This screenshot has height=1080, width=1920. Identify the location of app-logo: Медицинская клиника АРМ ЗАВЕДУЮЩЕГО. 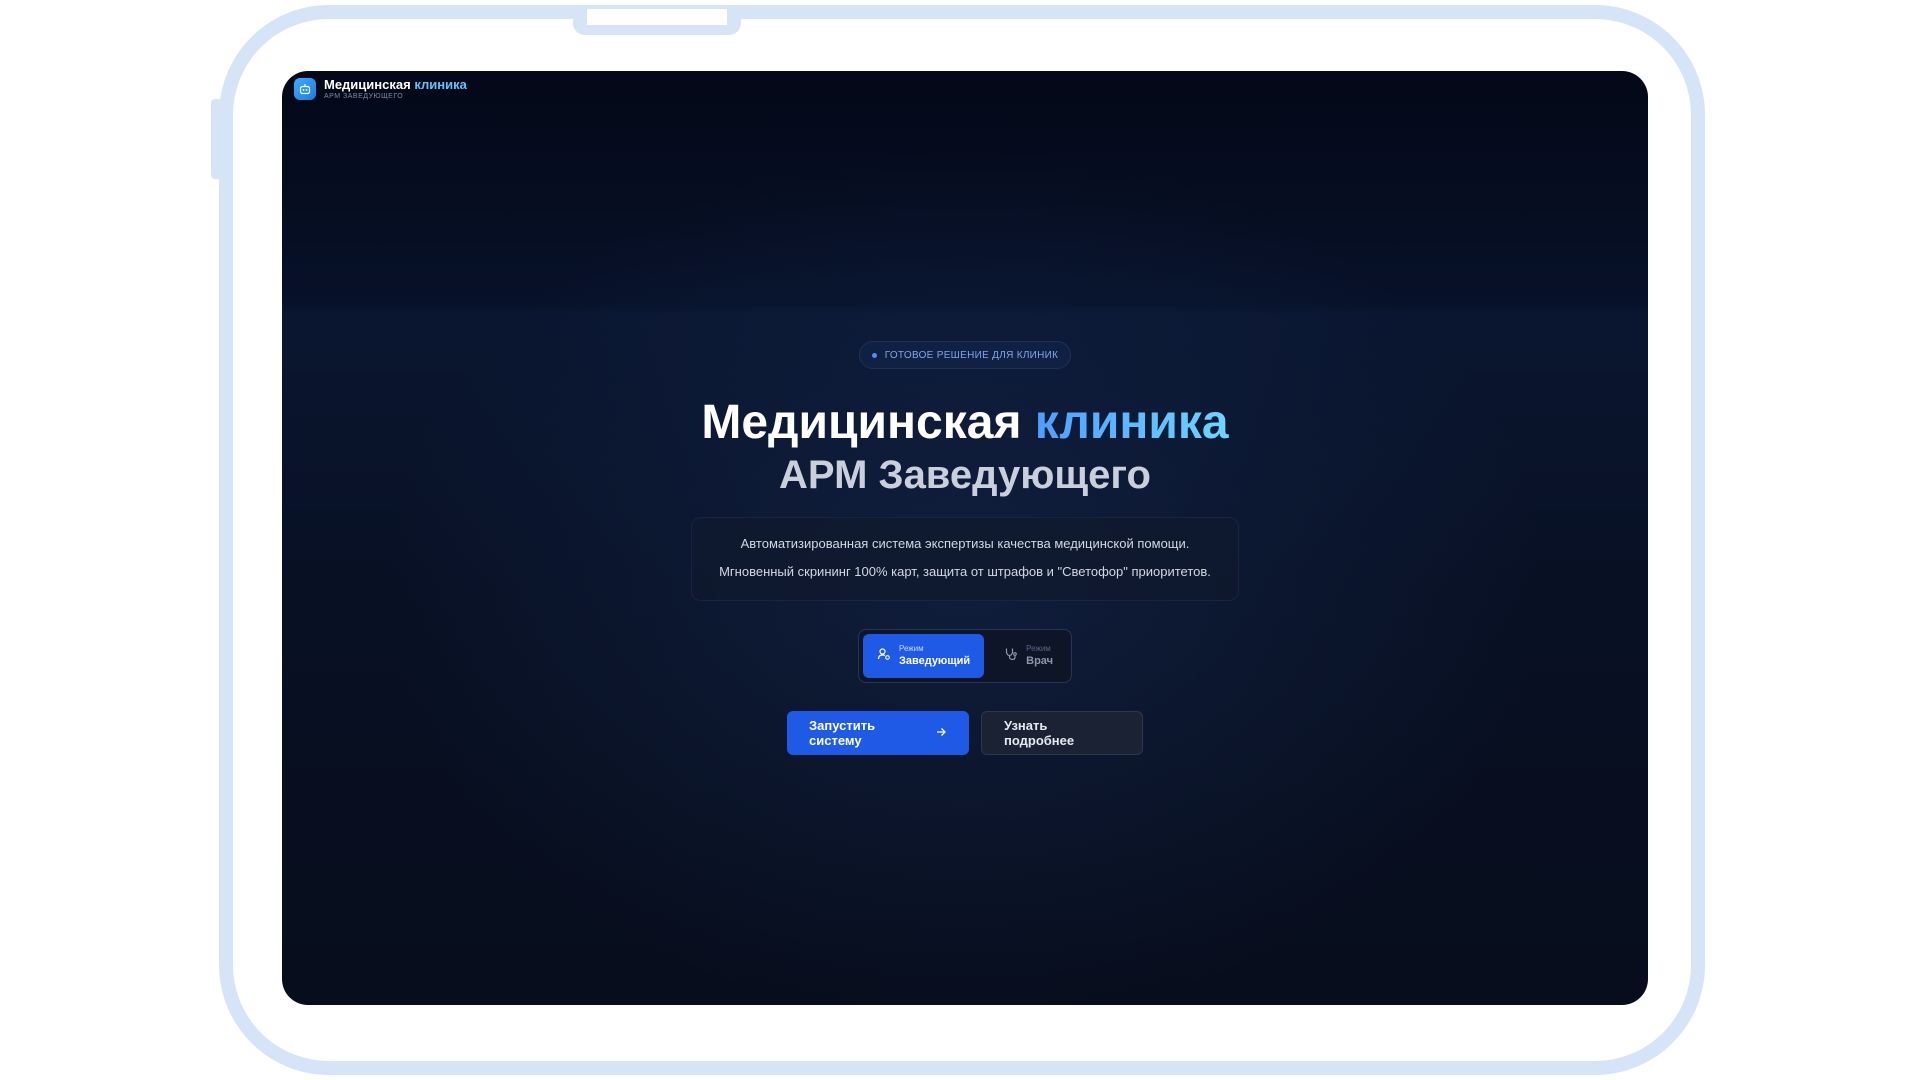
(380, 89).